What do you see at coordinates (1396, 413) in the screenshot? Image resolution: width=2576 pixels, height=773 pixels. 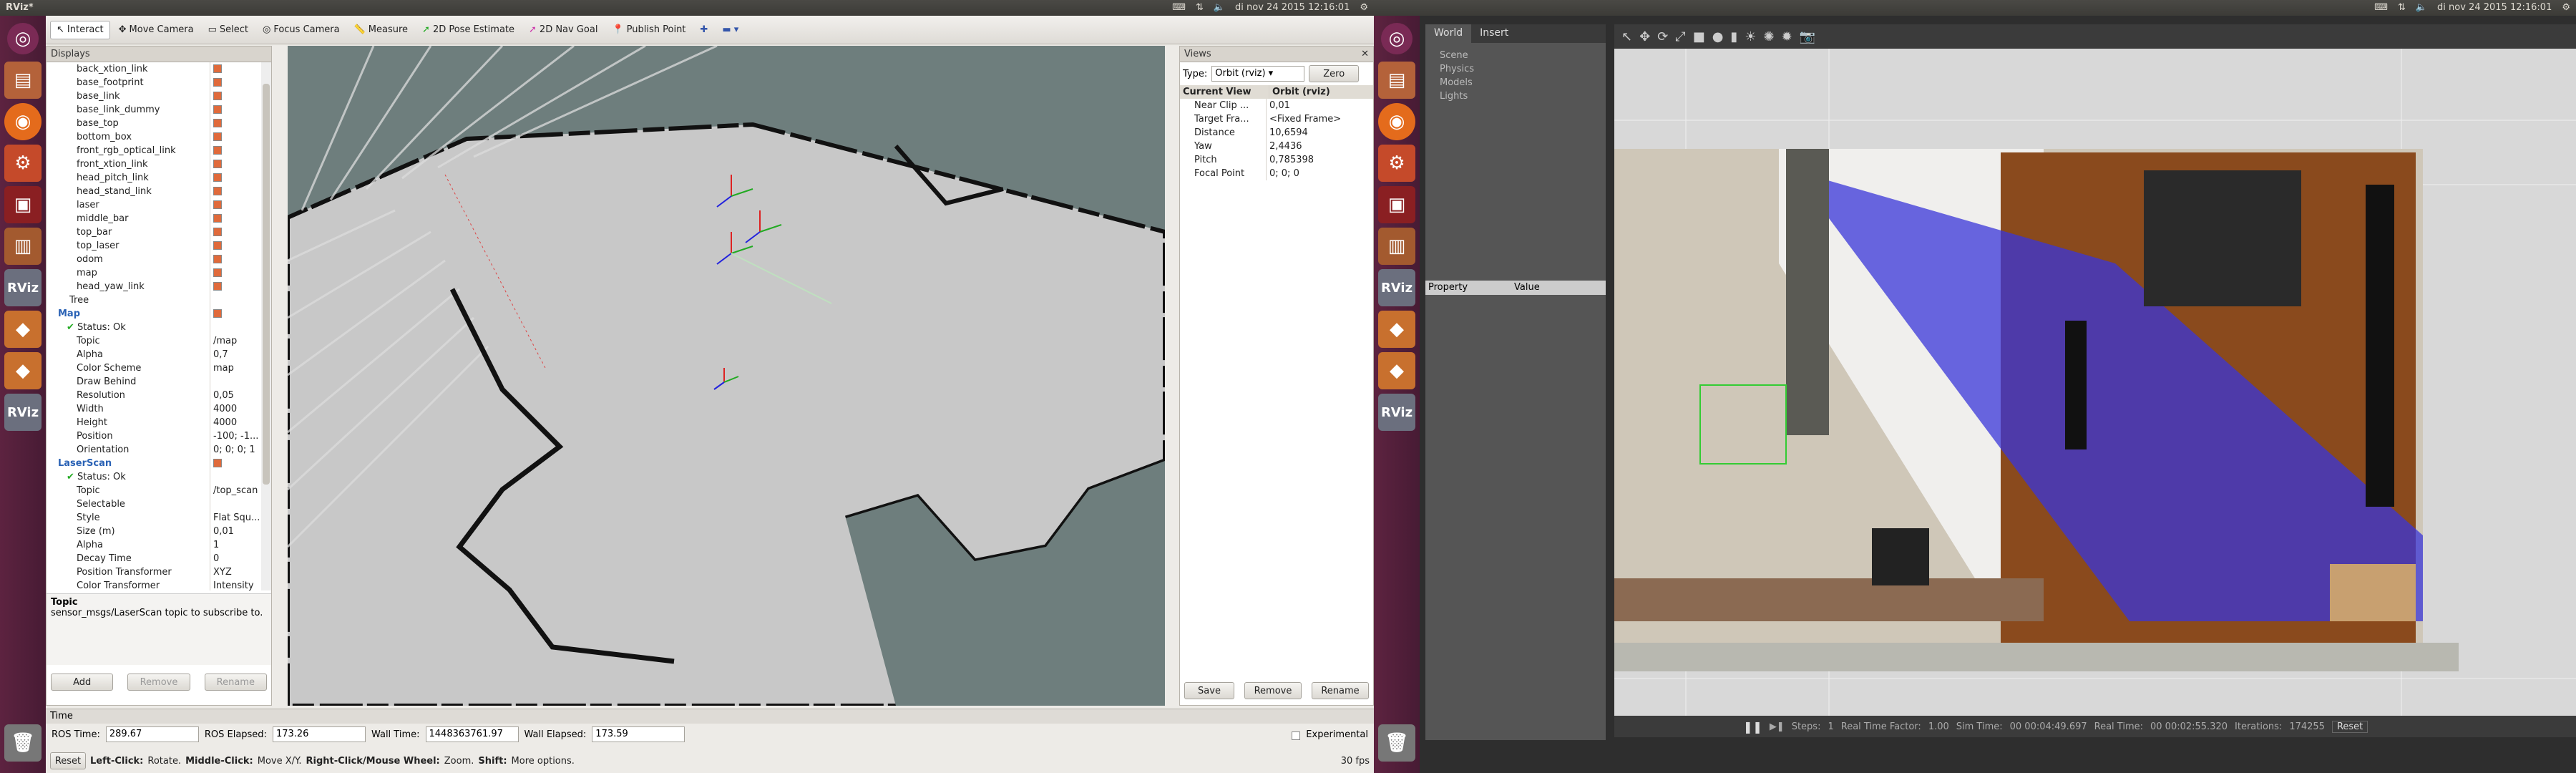 I see `rviz-icon-4: RViz` at bounding box center [1396, 413].